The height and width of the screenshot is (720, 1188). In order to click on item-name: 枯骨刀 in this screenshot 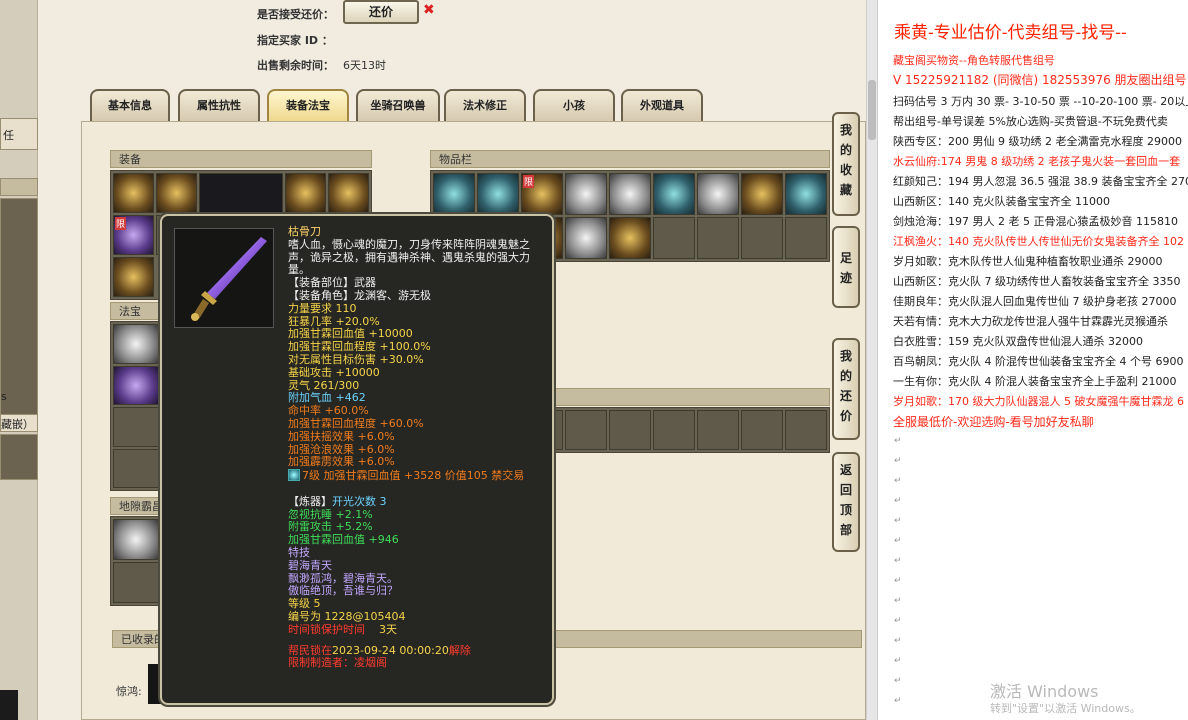, I will do `click(304, 231)`.